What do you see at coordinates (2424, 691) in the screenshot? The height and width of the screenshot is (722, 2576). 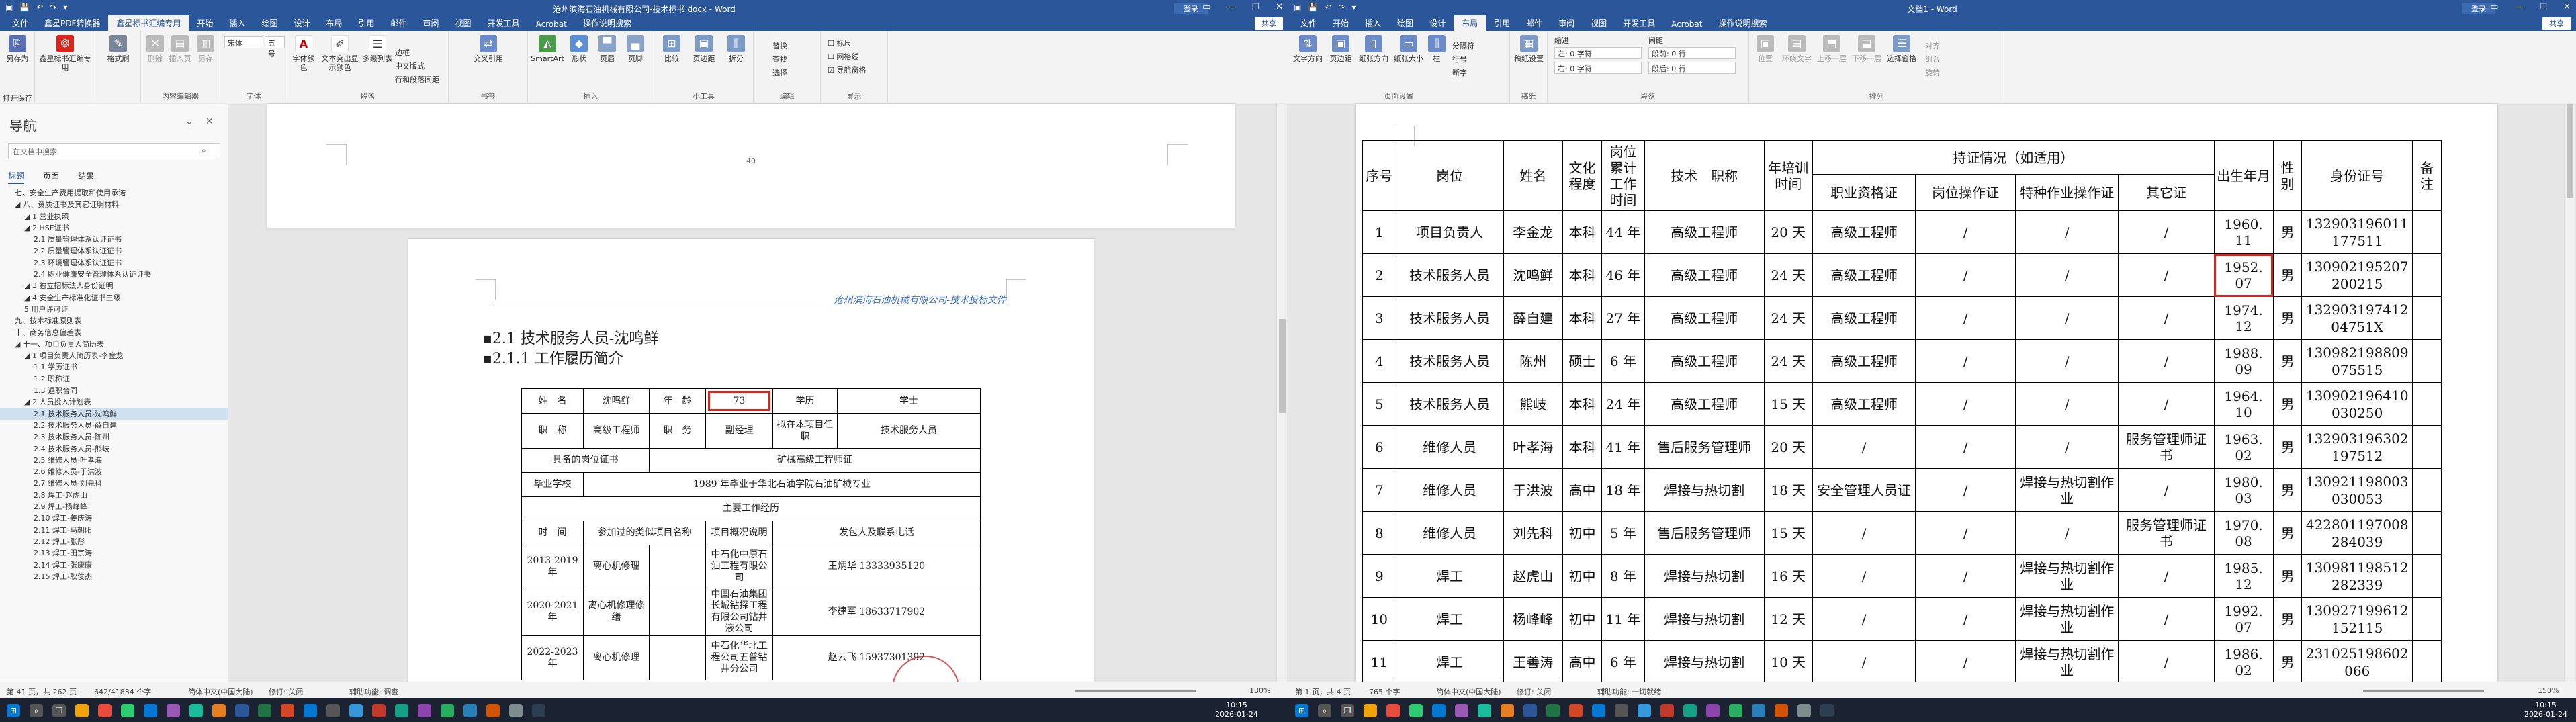 I see `zoom-slider` at bounding box center [2424, 691].